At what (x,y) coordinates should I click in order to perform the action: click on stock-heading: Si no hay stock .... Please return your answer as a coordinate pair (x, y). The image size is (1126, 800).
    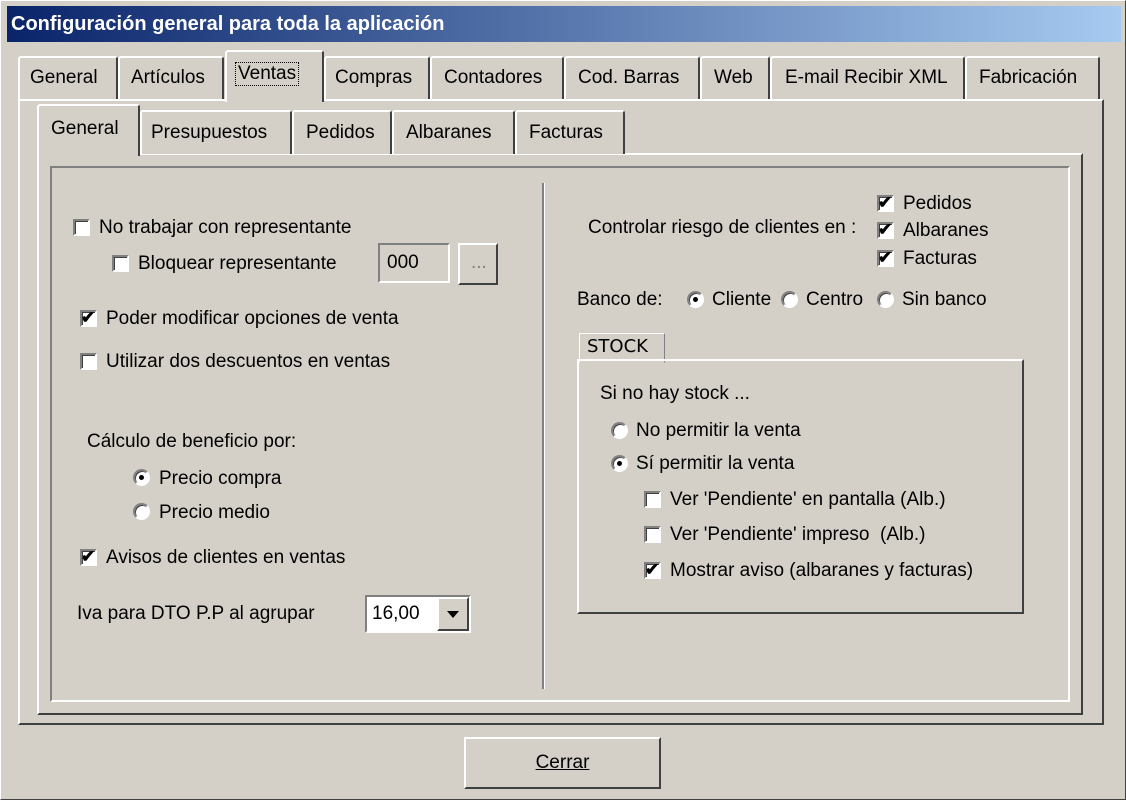
    Looking at the image, I should click on (675, 393).